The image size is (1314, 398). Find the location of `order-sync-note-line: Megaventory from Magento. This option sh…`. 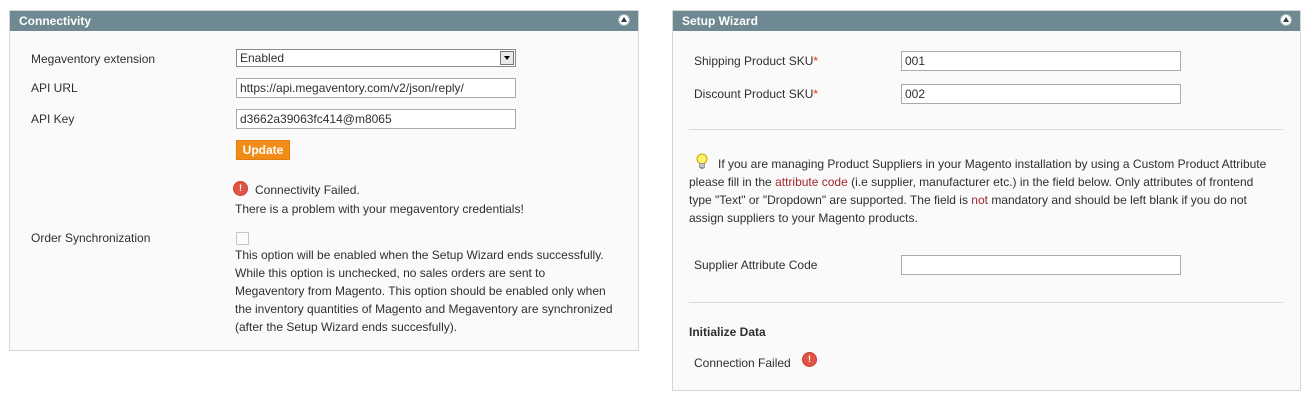

order-sync-note-line: Megaventory from Magento. This option sh… is located at coordinates (420, 291).